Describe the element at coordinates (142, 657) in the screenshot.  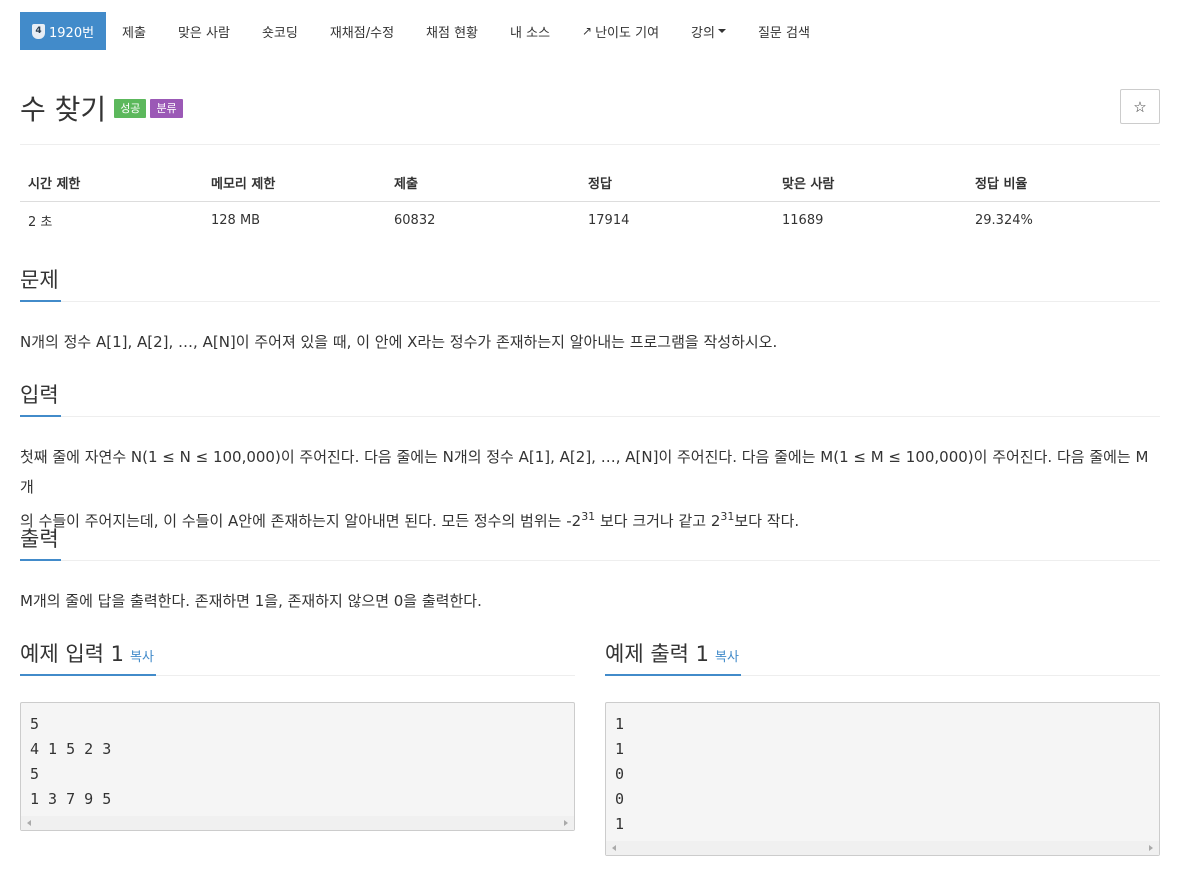
I see `copy-input-button: 복사` at that location.